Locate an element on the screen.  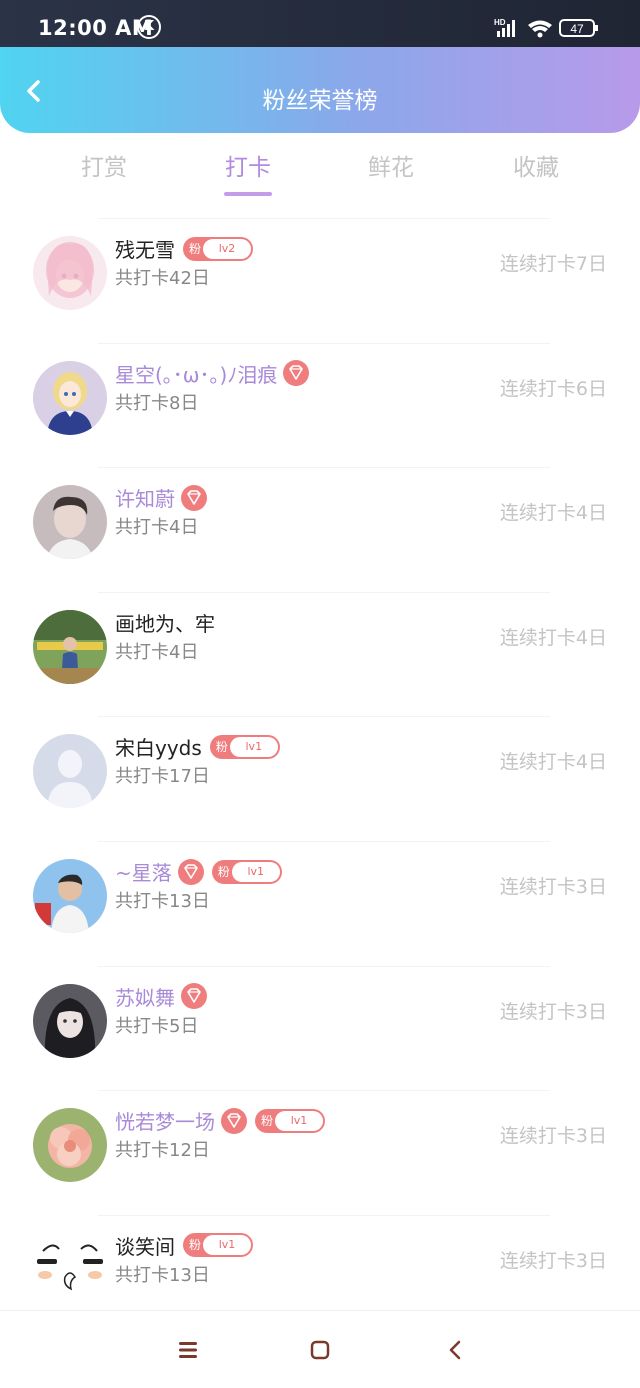
name-line: 宋白yyds 粉 lv1 is located at coordinates (197, 748).